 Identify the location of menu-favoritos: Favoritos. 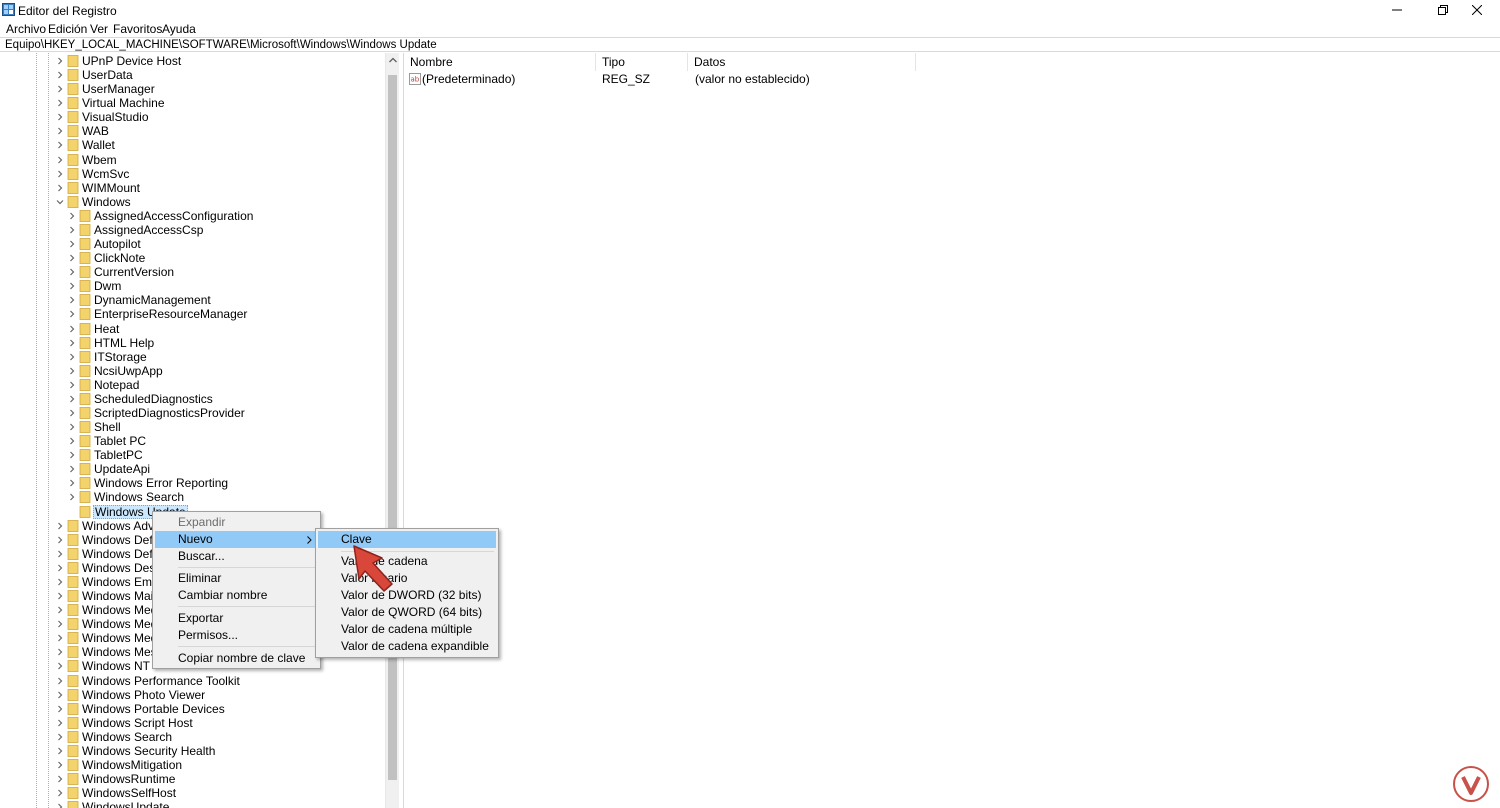
(137, 29).